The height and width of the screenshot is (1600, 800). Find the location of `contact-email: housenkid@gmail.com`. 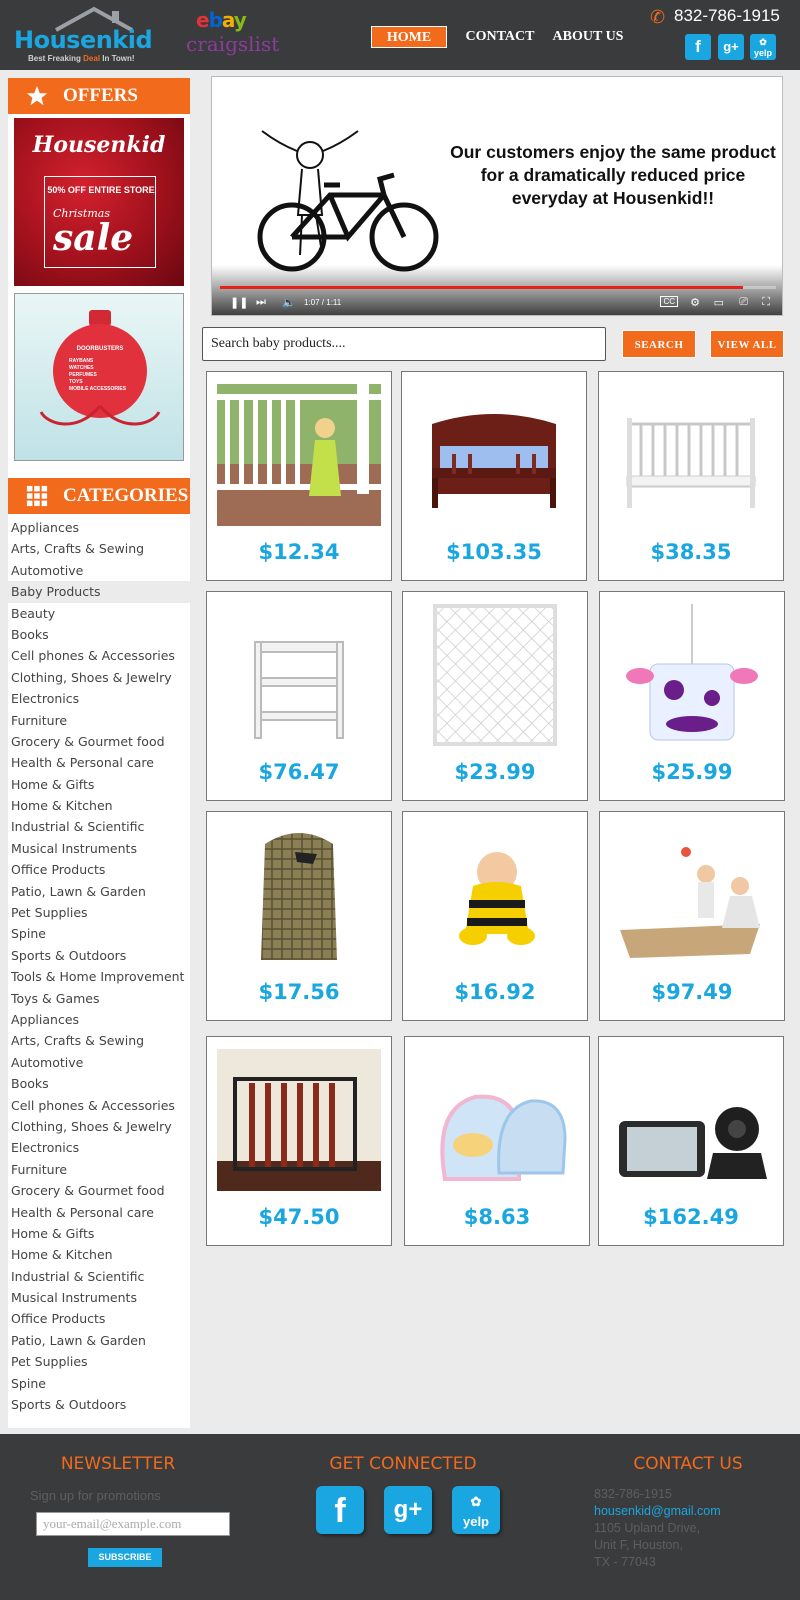

contact-email: housenkid@gmail.com is located at coordinates (657, 1511).